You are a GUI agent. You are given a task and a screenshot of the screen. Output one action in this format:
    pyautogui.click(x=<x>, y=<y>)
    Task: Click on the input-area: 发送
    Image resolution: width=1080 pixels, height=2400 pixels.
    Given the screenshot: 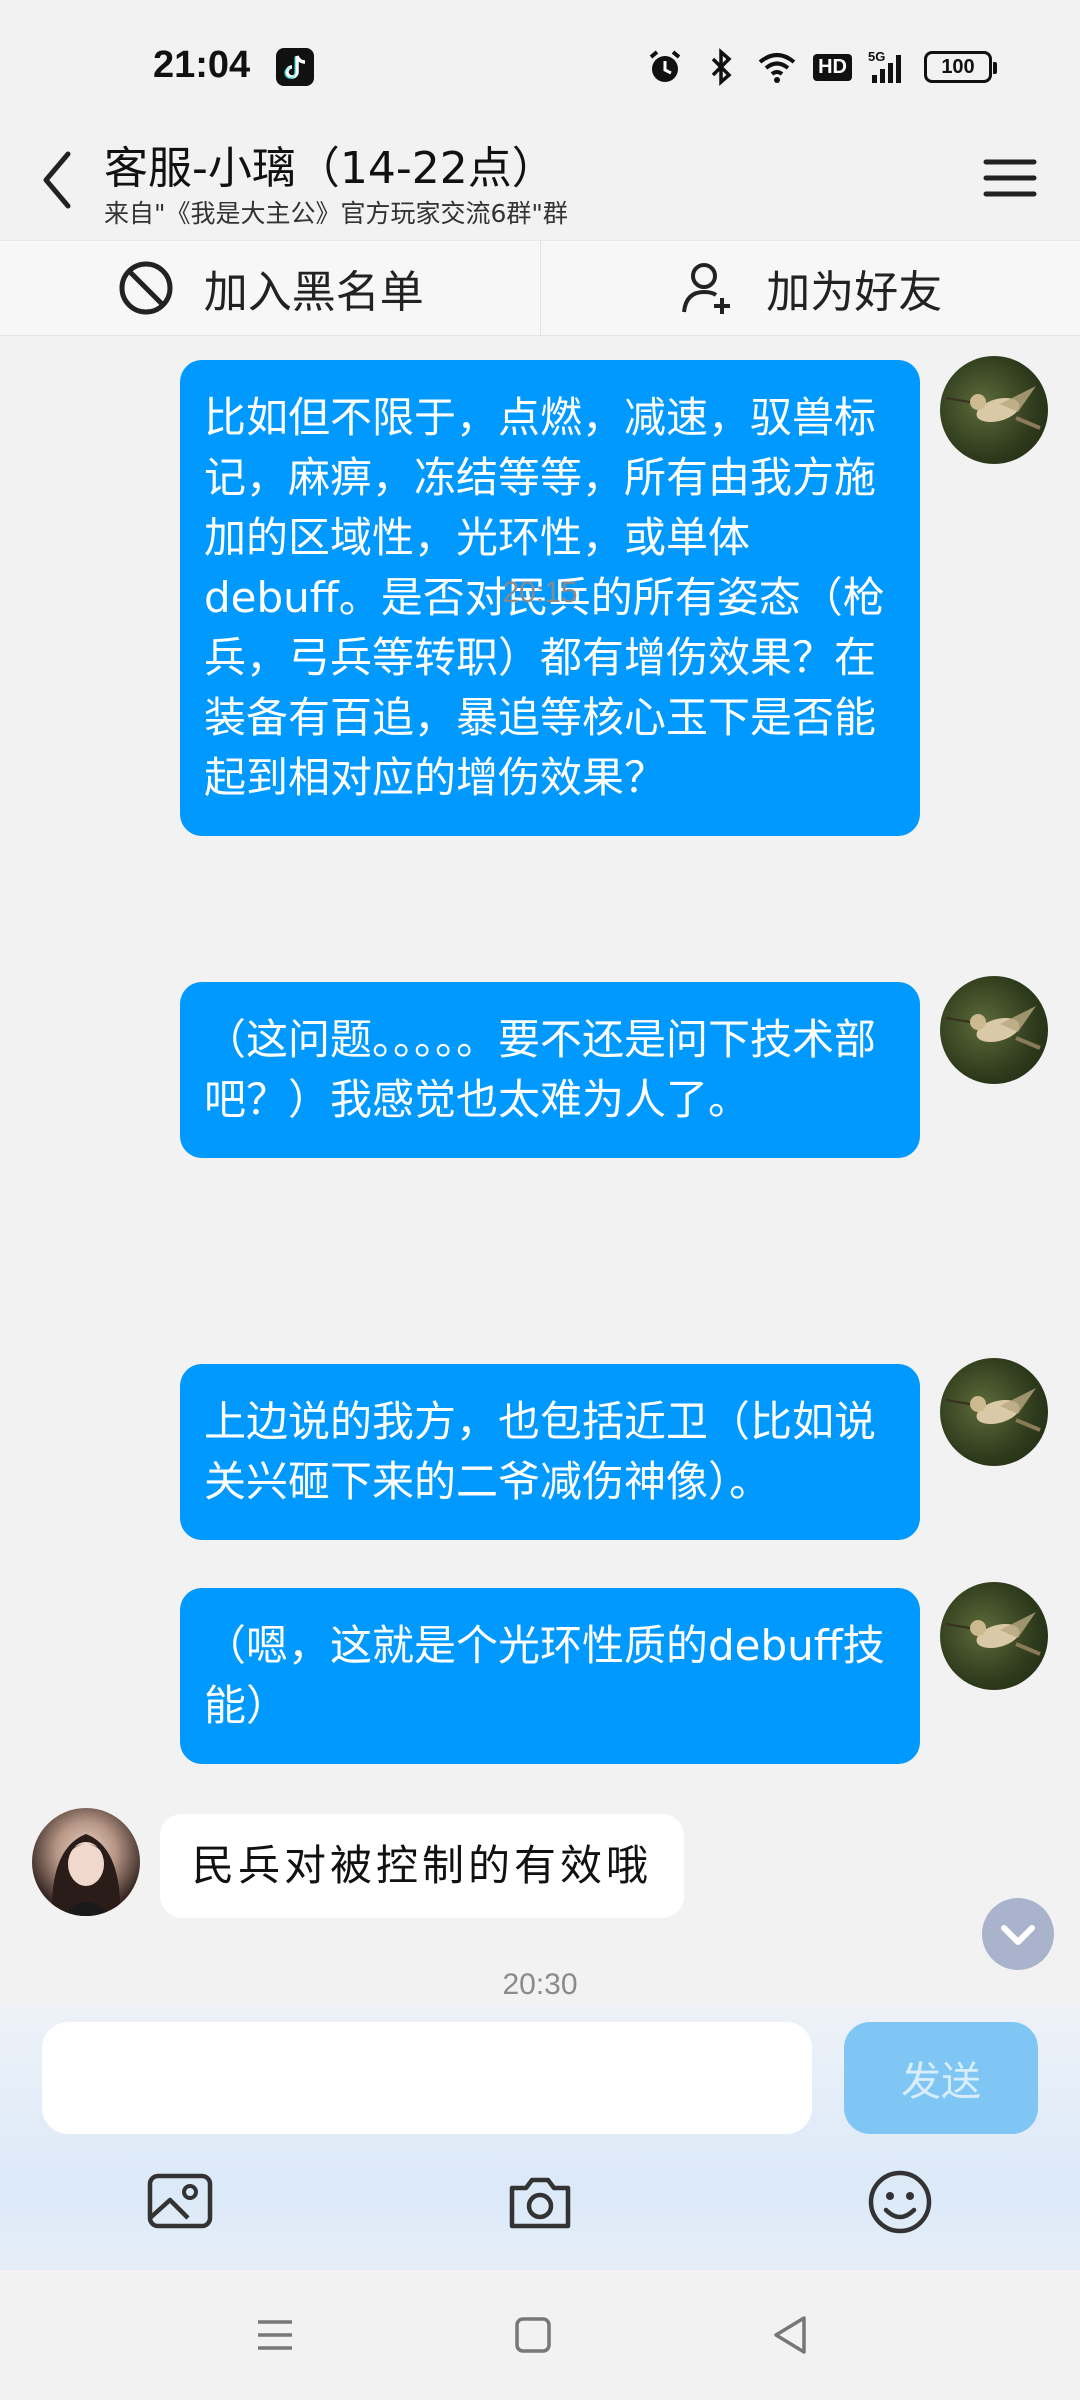 What is the action you would take?
    pyautogui.click(x=540, y=2138)
    